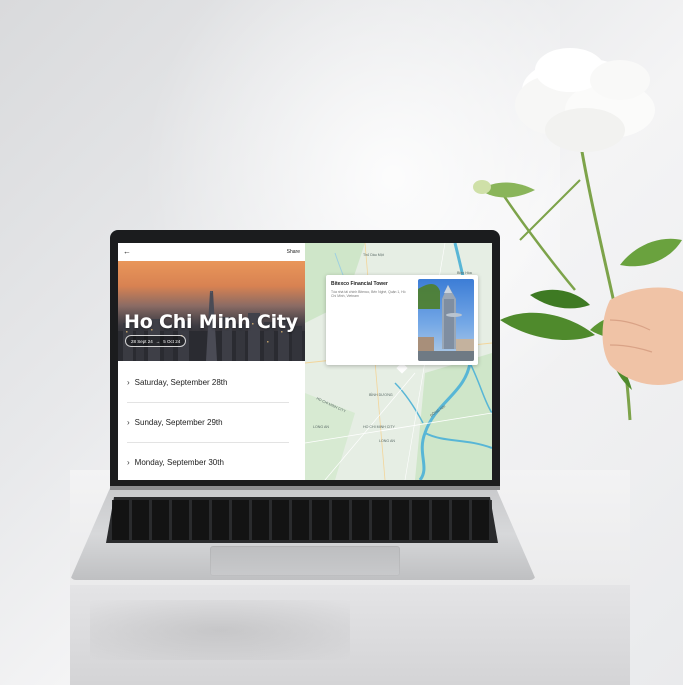 This screenshot has width=683, height=685. I want to click on day-label: Monday, September 30th, so click(179, 462).